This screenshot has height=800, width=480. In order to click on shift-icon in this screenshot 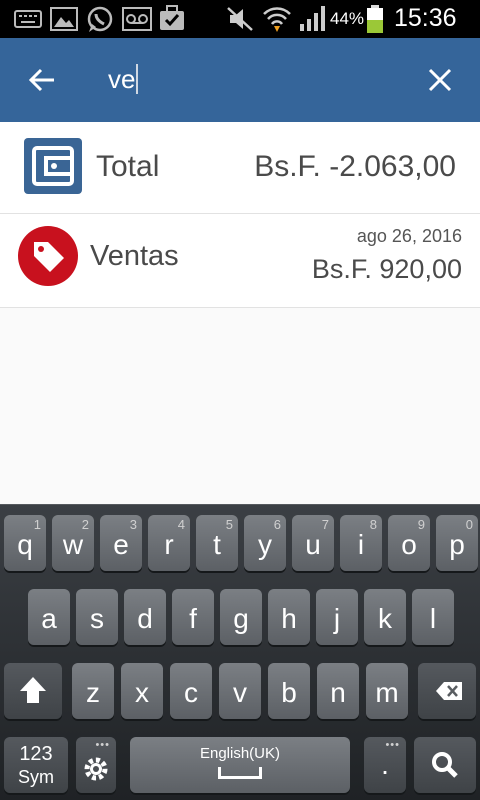, I will do `click(33, 690)`.